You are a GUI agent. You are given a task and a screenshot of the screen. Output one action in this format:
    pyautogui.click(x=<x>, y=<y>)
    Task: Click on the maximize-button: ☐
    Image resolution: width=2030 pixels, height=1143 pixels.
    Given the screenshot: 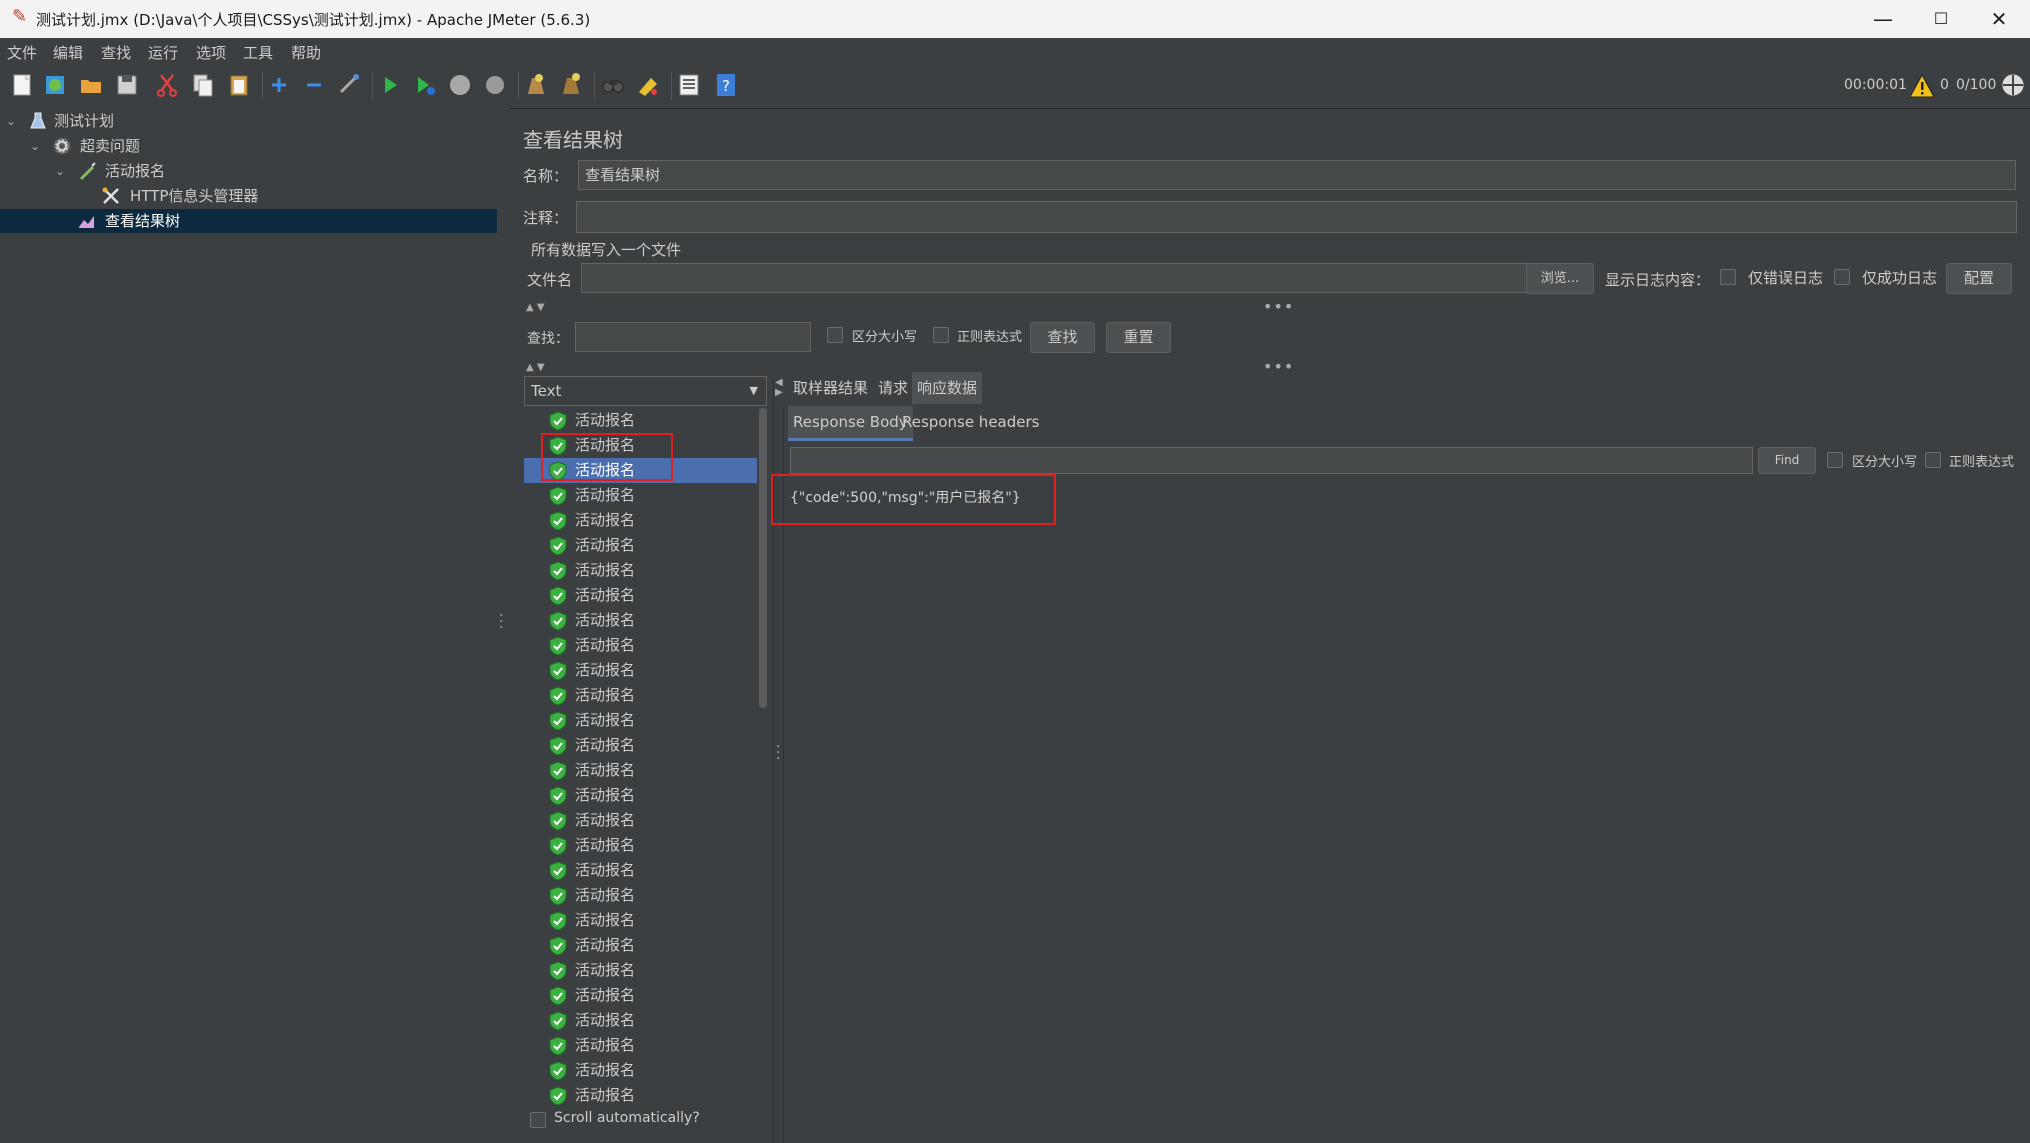 What is the action you would take?
    pyautogui.click(x=1941, y=19)
    